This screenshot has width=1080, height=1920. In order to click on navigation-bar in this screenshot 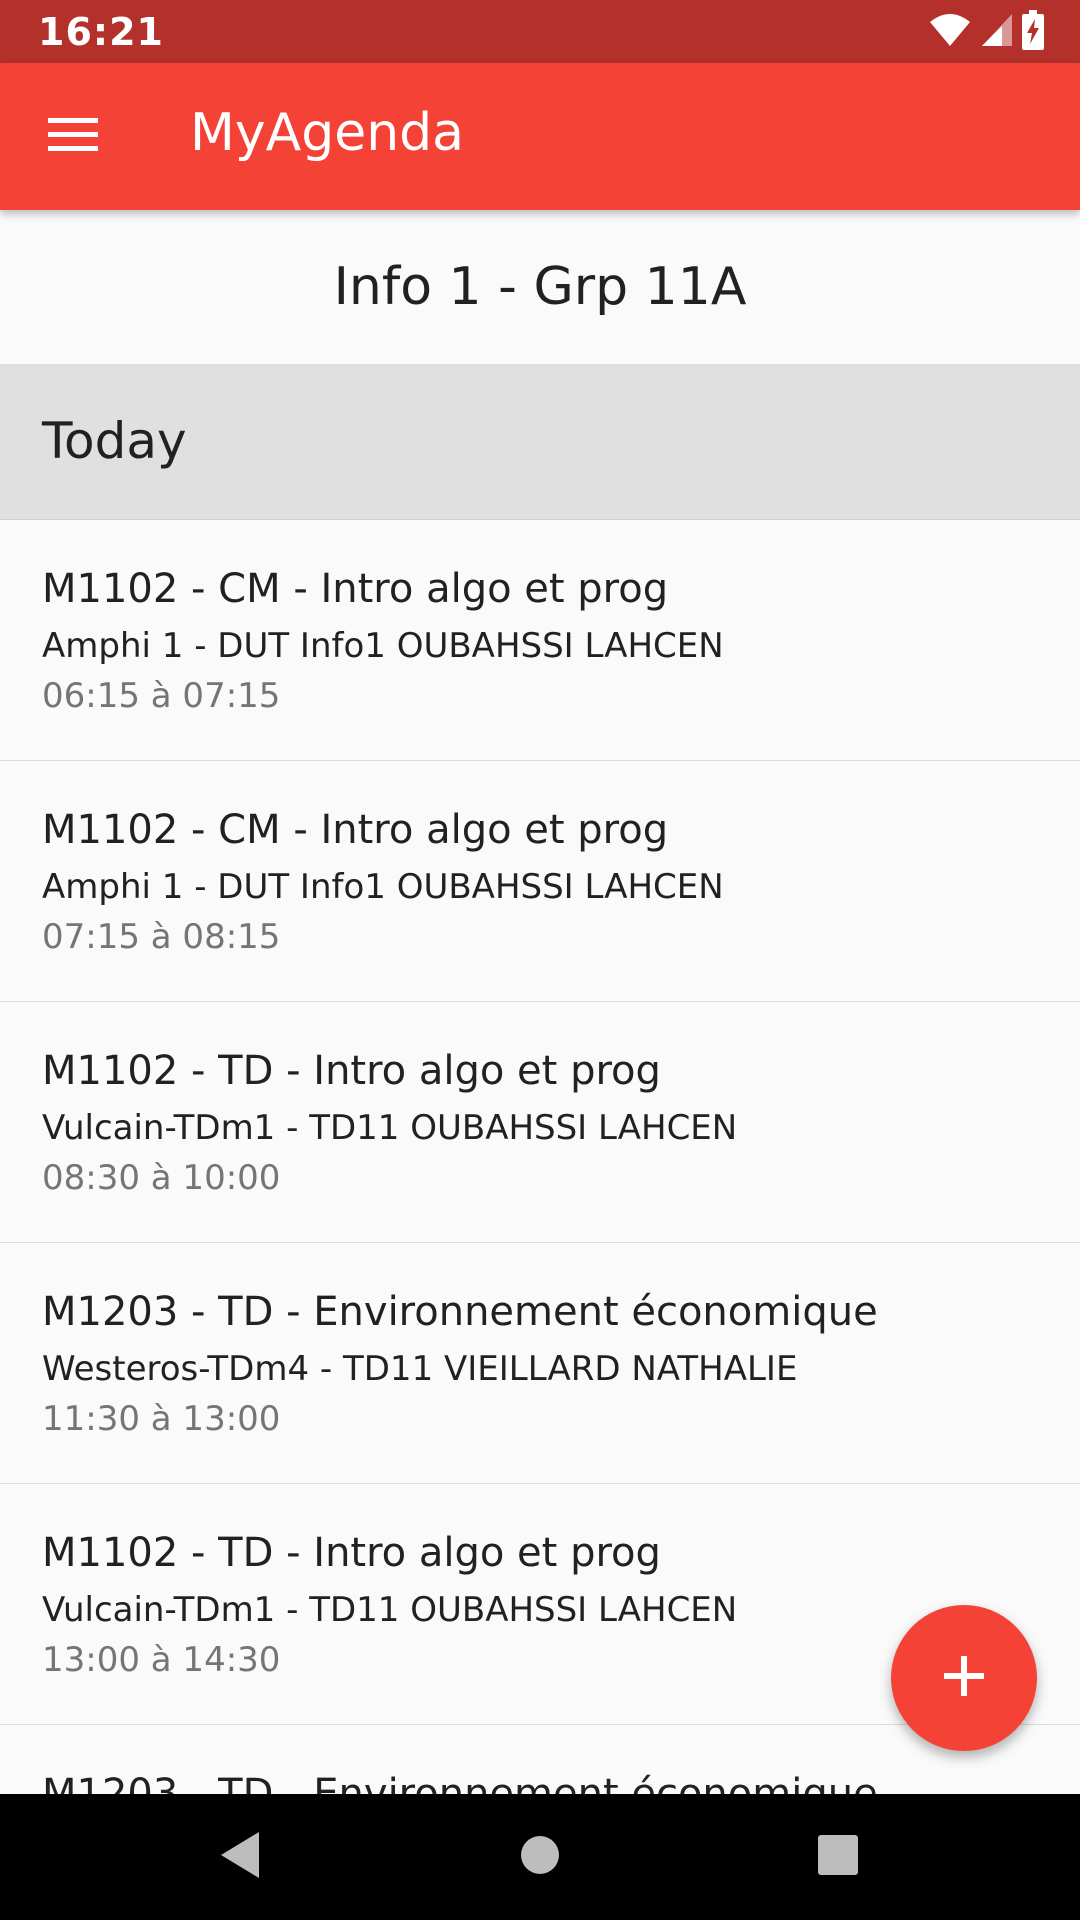, I will do `click(540, 1857)`.